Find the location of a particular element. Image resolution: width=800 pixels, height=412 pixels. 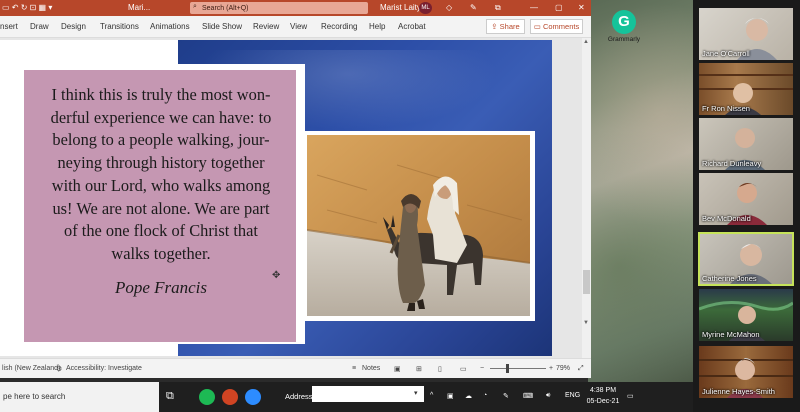

participant-tile: Jane O'Carroll is located at coordinates (746, 34).